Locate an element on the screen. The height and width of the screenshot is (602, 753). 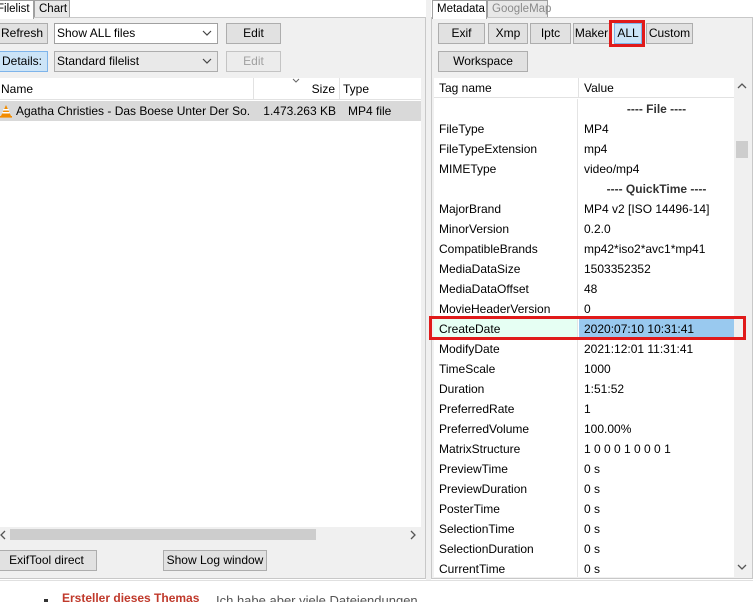
metadata-row: PreferredVolume 100.00% is located at coordinates (584, 429).